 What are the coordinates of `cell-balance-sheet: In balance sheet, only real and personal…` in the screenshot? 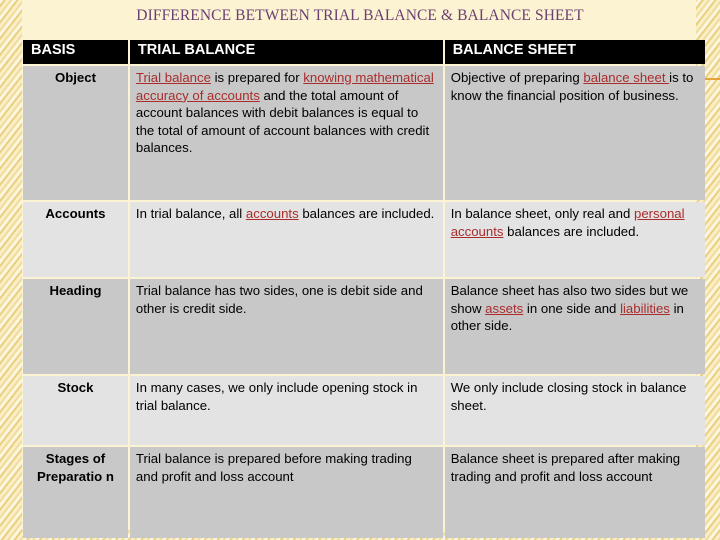 It's located at (574, 239).